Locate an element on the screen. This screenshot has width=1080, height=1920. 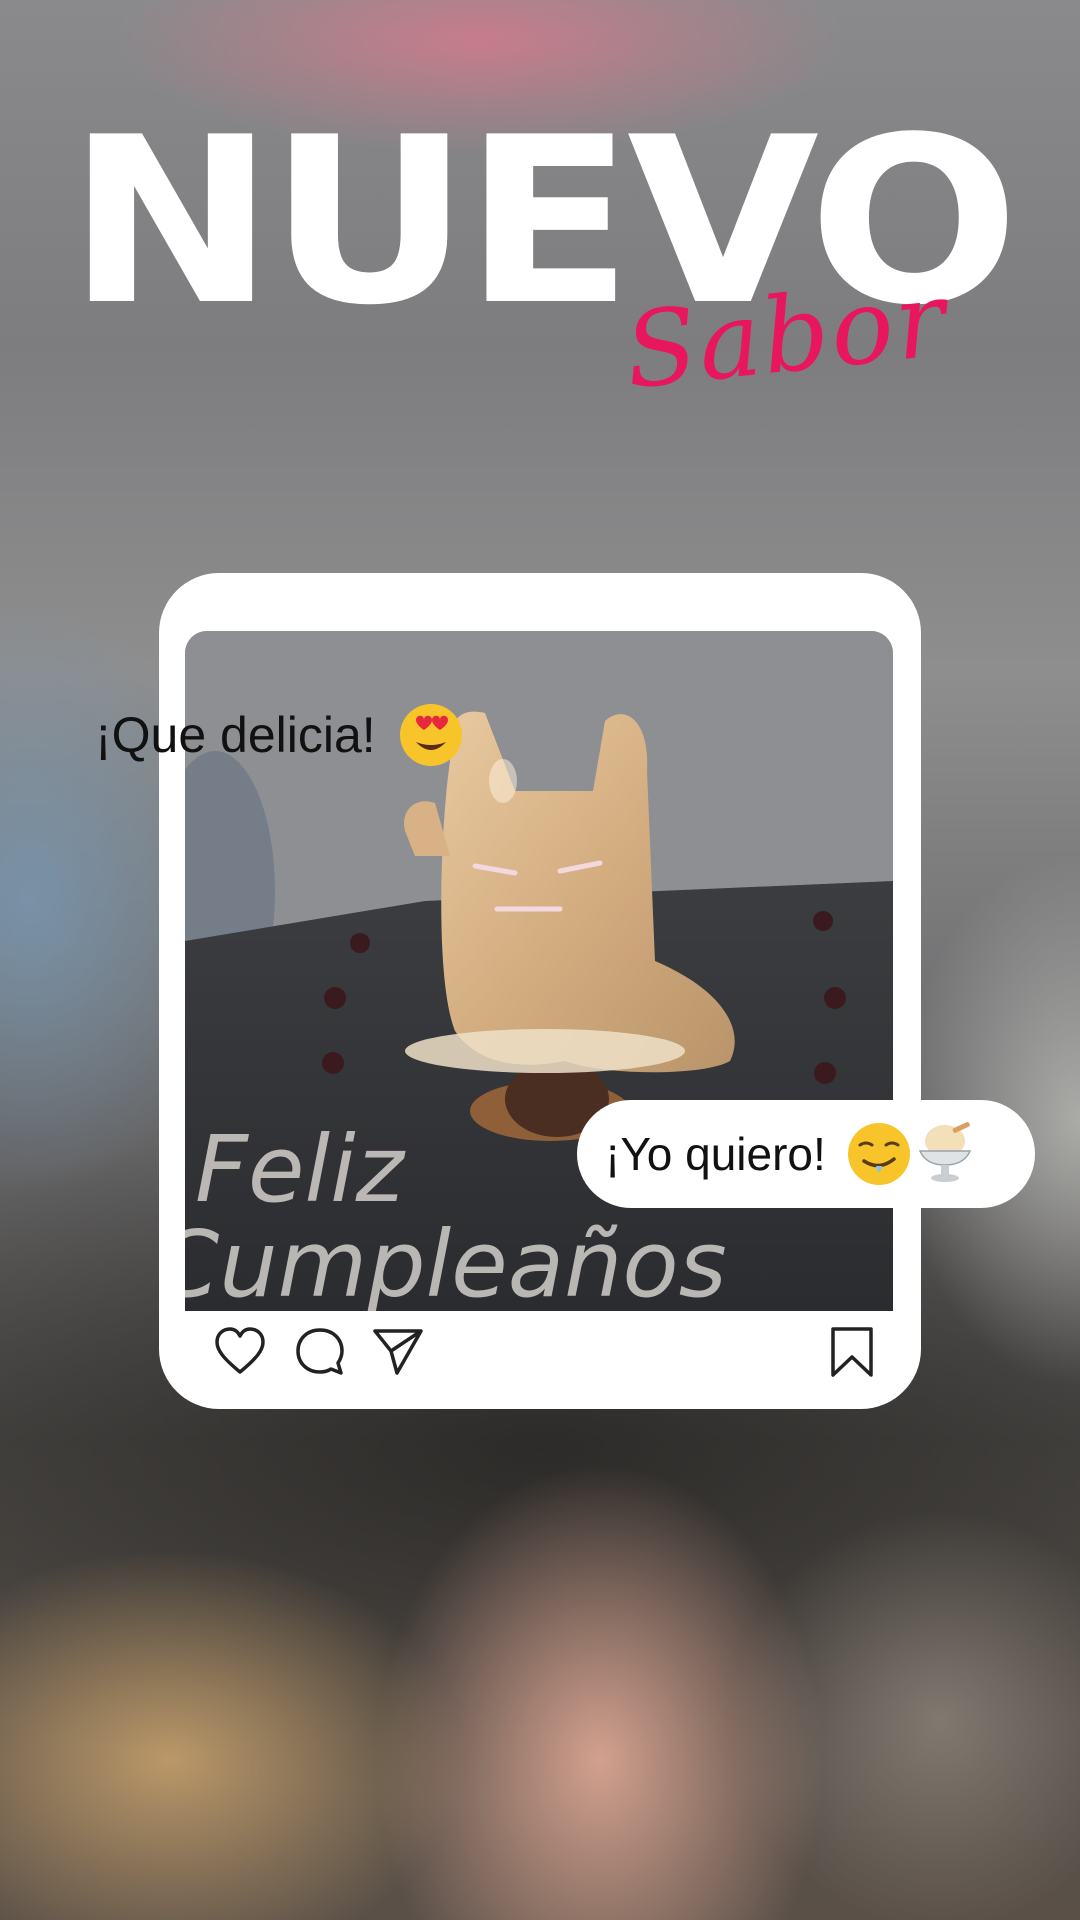
paper-plane-icon is located at coordinates (398, 1352).